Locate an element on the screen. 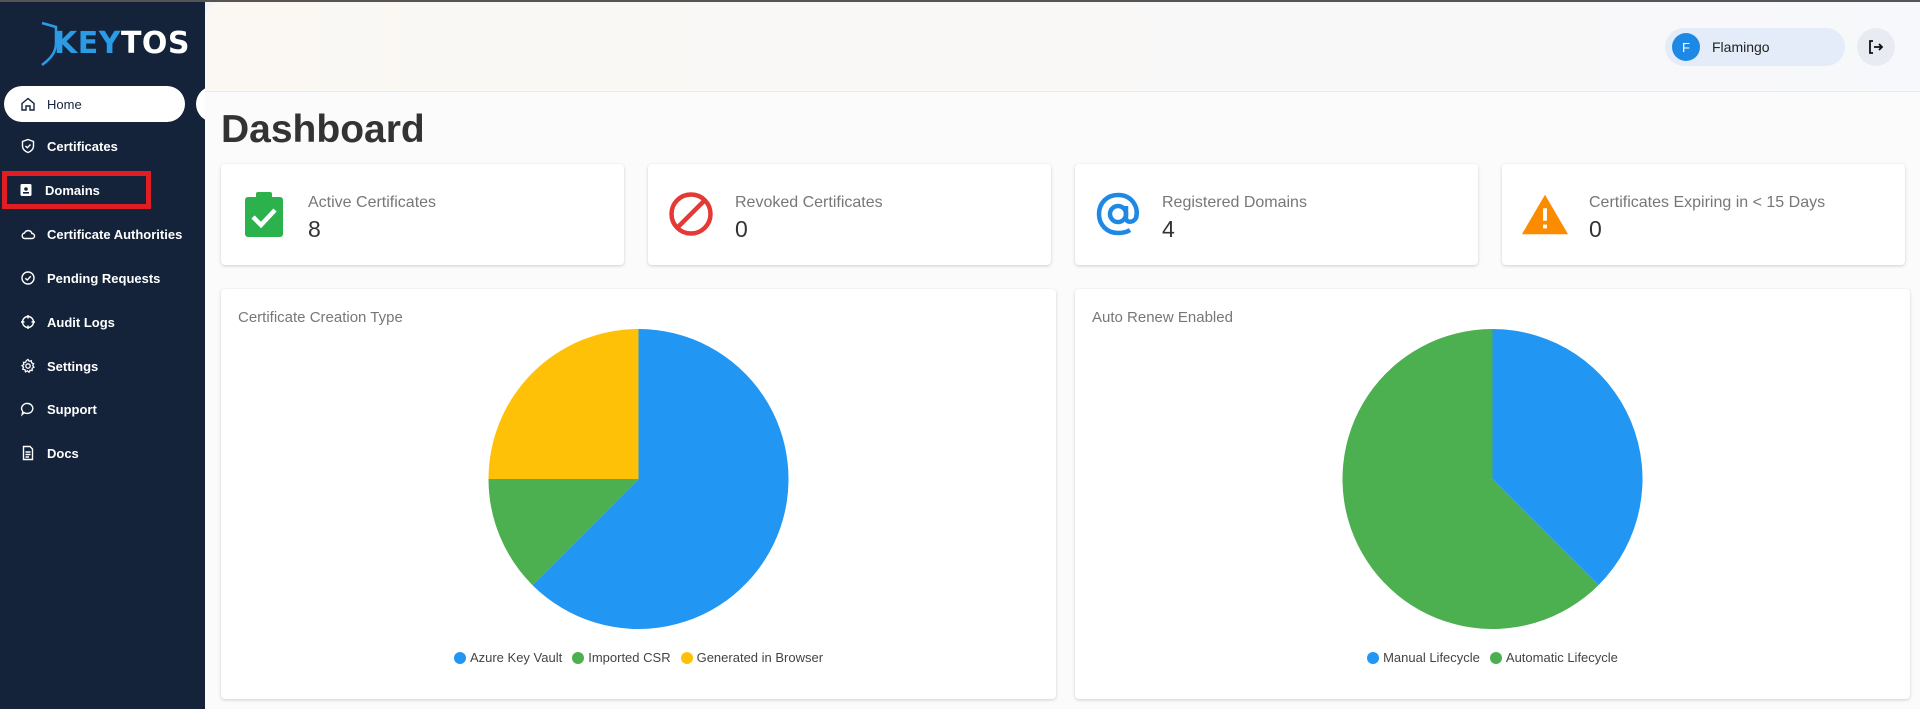  pie-chart-creation-type is located at coordinates (638, 479).